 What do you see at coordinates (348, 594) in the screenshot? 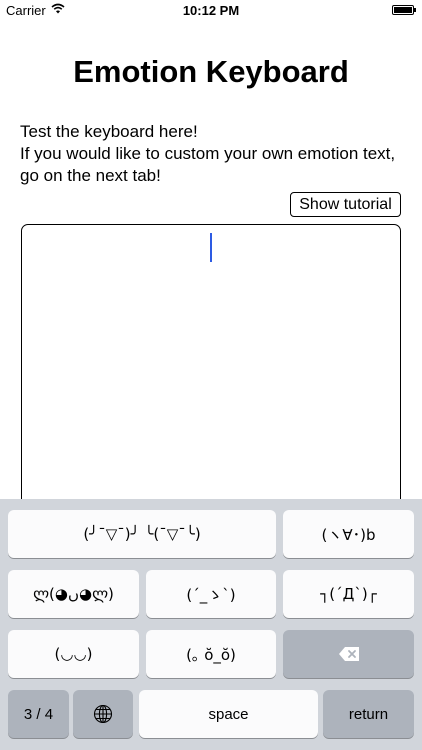
I see `emoticon-key: ┐(´Д`)┌` at bounding box center [348, 594].